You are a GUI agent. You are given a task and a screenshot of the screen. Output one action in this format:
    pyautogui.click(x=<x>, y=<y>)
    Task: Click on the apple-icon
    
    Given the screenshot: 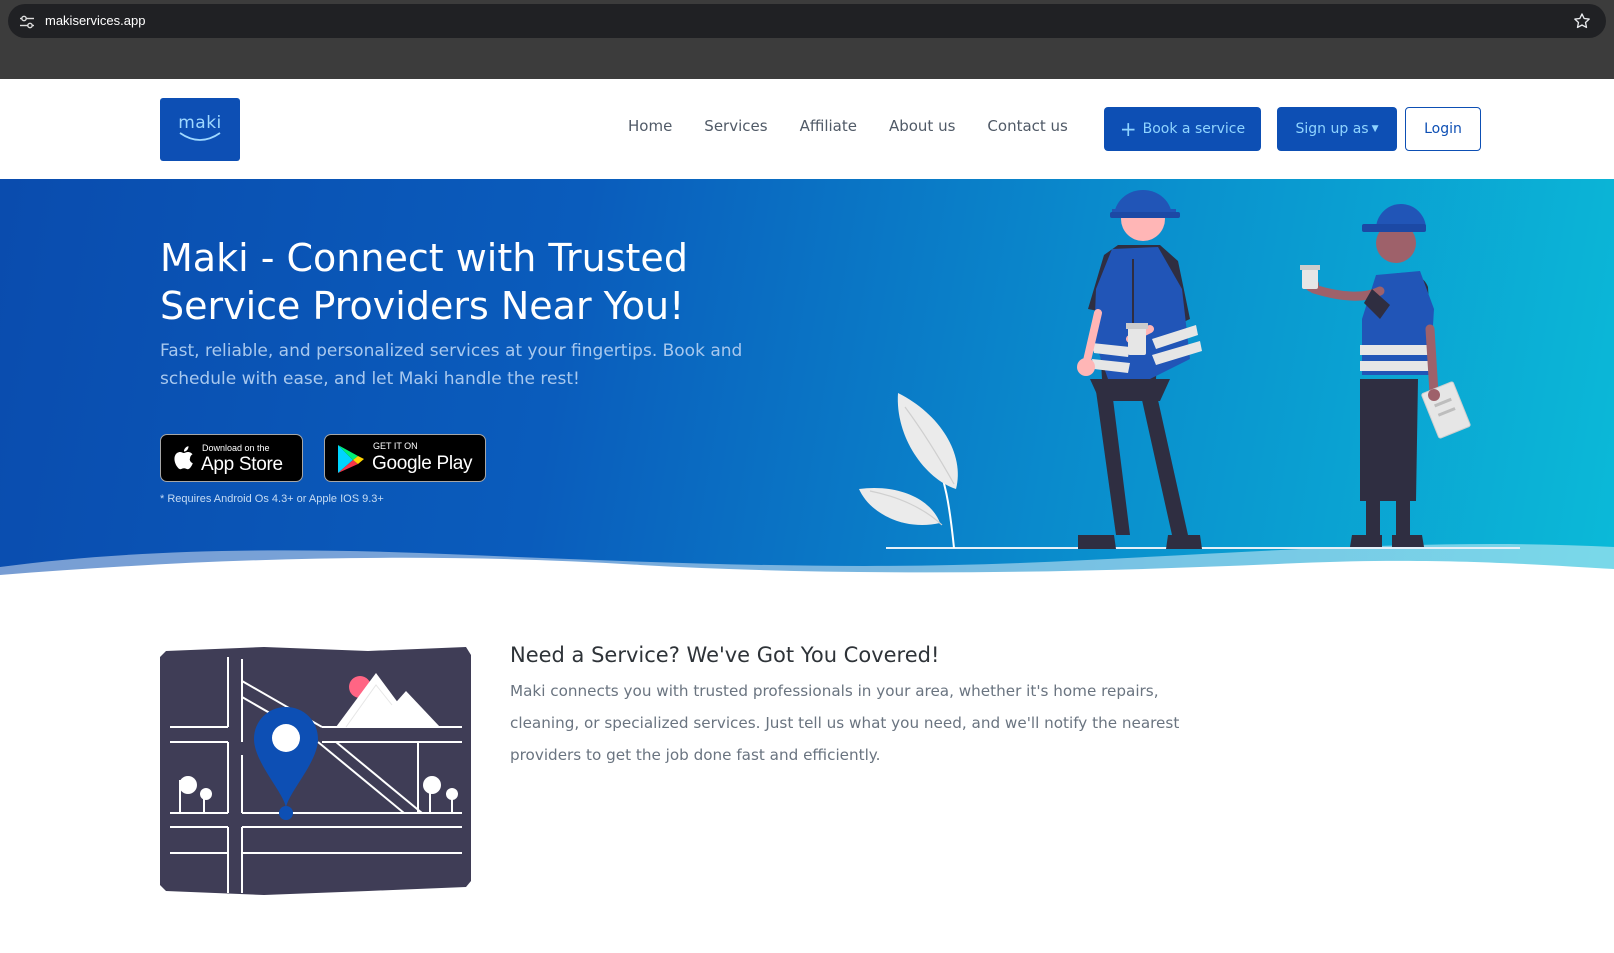 What is the action you would take?
    pyautogui.click(x=183, y=458)
    